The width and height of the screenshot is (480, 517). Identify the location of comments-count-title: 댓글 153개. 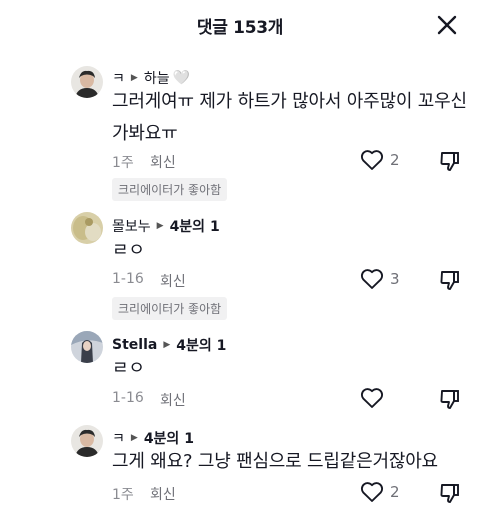
(240, 28).